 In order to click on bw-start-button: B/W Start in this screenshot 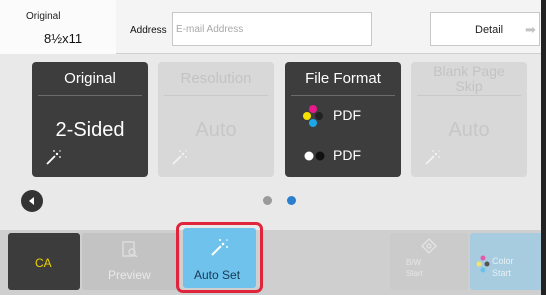, I will do `click(429, 261)`.